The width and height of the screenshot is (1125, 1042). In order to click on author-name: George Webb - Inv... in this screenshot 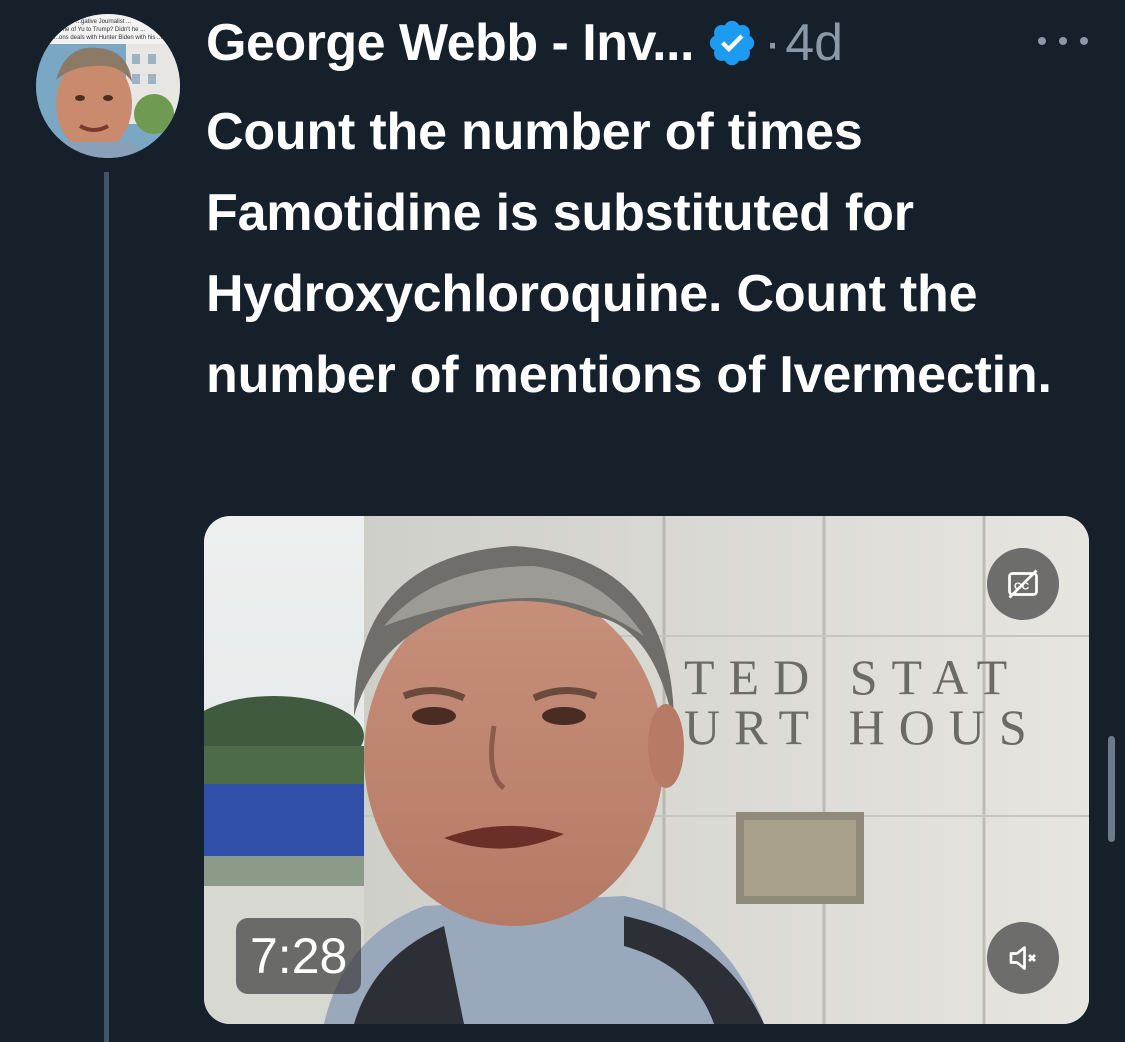, I will do `click(450, 43)`.